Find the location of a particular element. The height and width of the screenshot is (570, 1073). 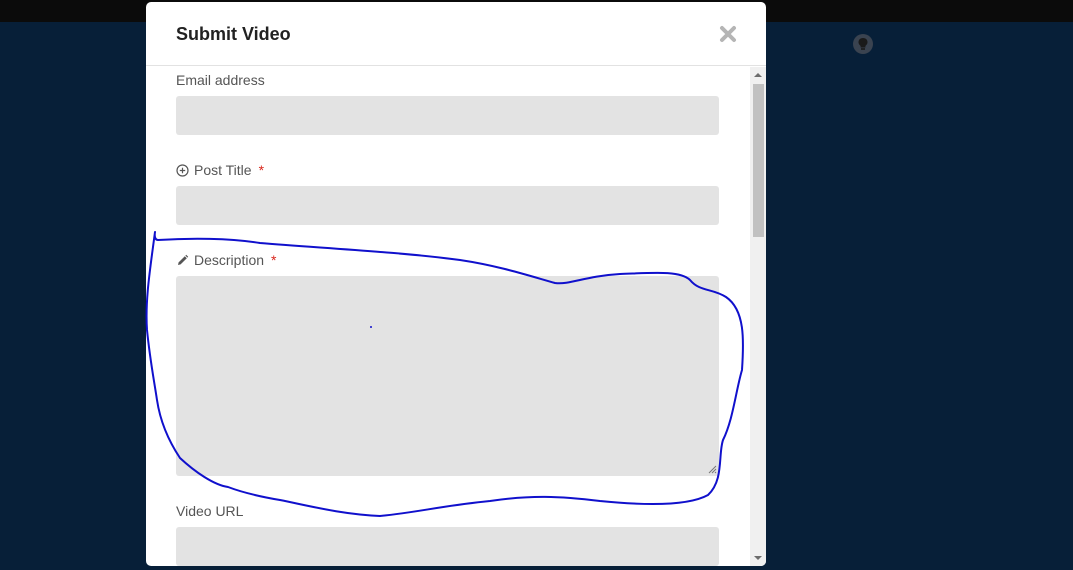

modal-header: Submit Video is located at coordinates (456, 34).